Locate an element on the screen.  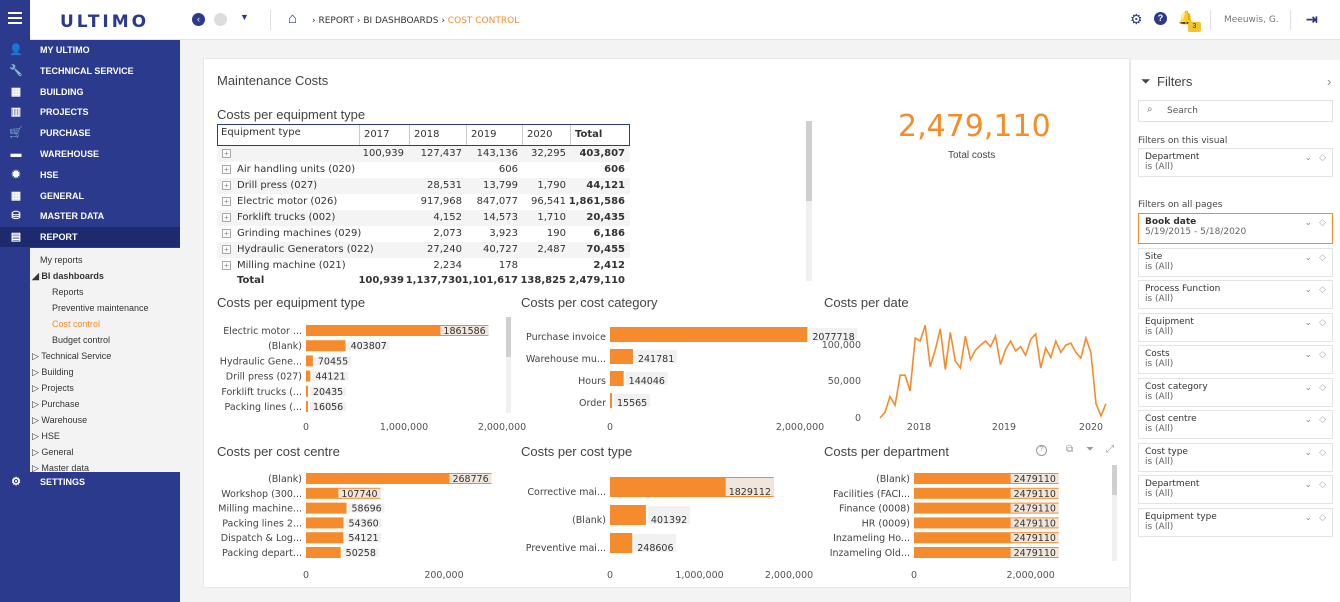
menu-item-warehouse: ▬ WAREHOUSE is located at coordinates (90, 154).